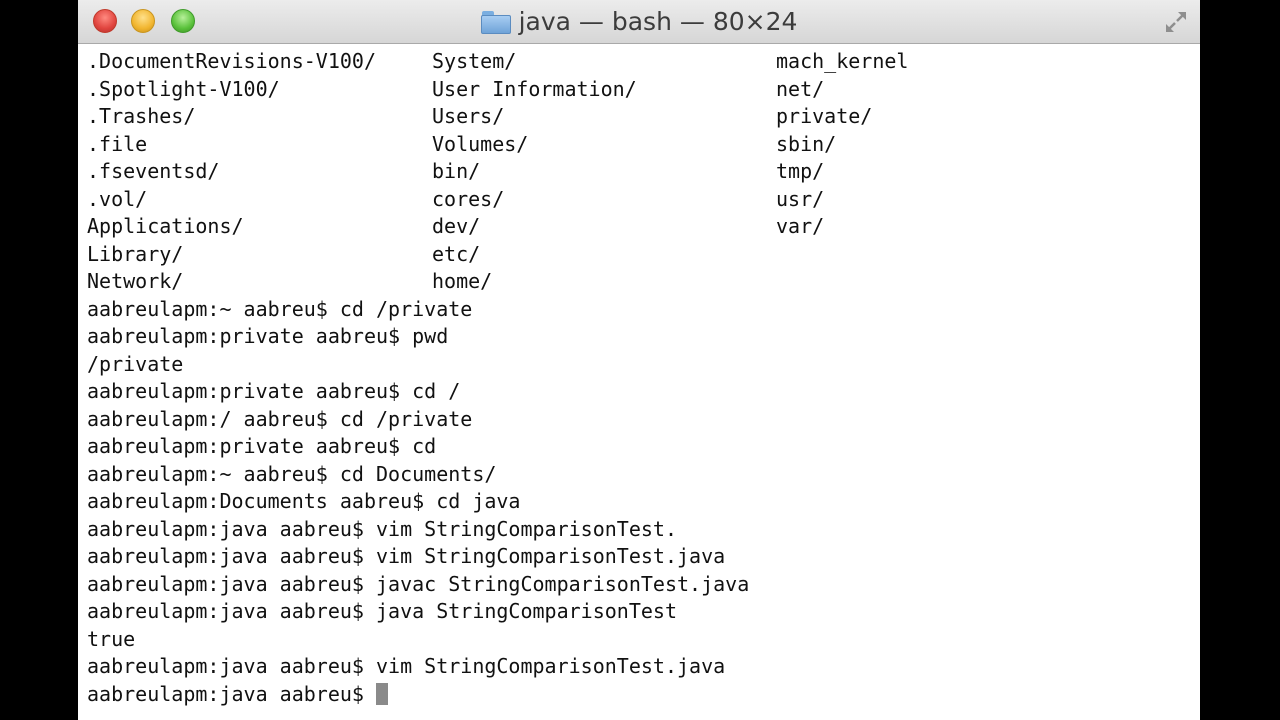 The height and width of the screenshot is (720, 1280). Describe the element at coordinates (304, 501) in the screenshot. I see `history-line: aabreulapm:Documents aabreu$ cd java` at that location.